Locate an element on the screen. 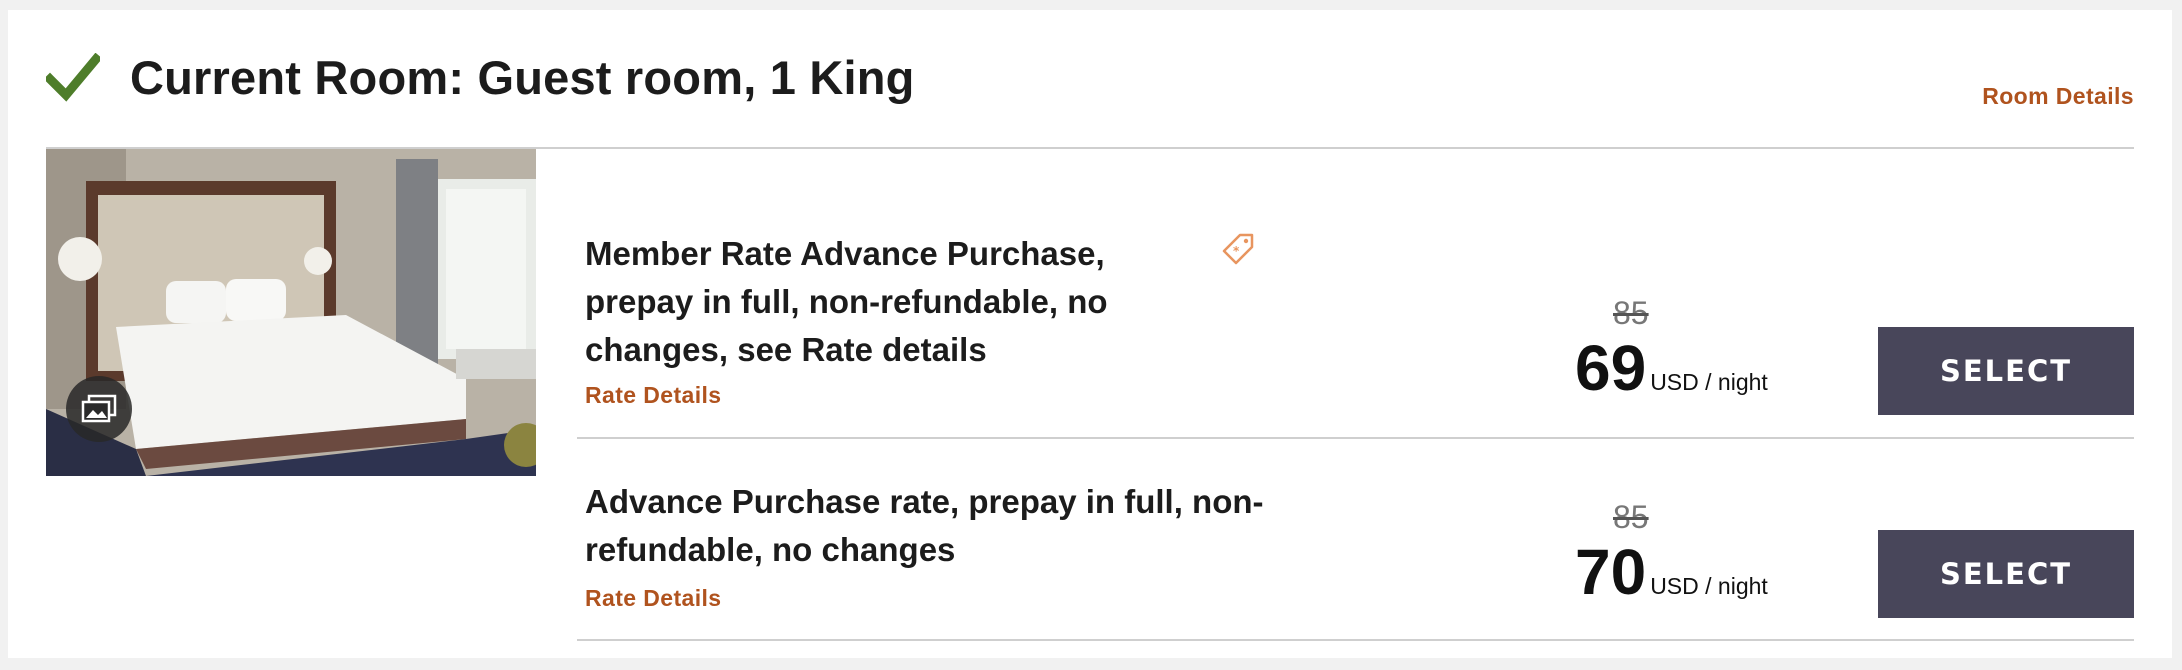  room-details-link: Room Details is located at coordinates (2058, 96).